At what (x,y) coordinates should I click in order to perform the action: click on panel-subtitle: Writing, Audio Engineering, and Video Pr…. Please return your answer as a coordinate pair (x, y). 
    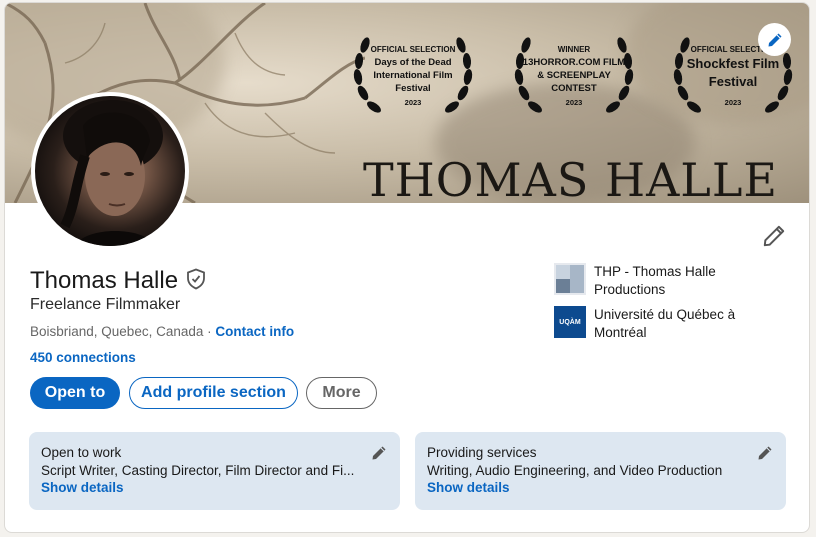
    Looking at the image, I should click on (575, 470).